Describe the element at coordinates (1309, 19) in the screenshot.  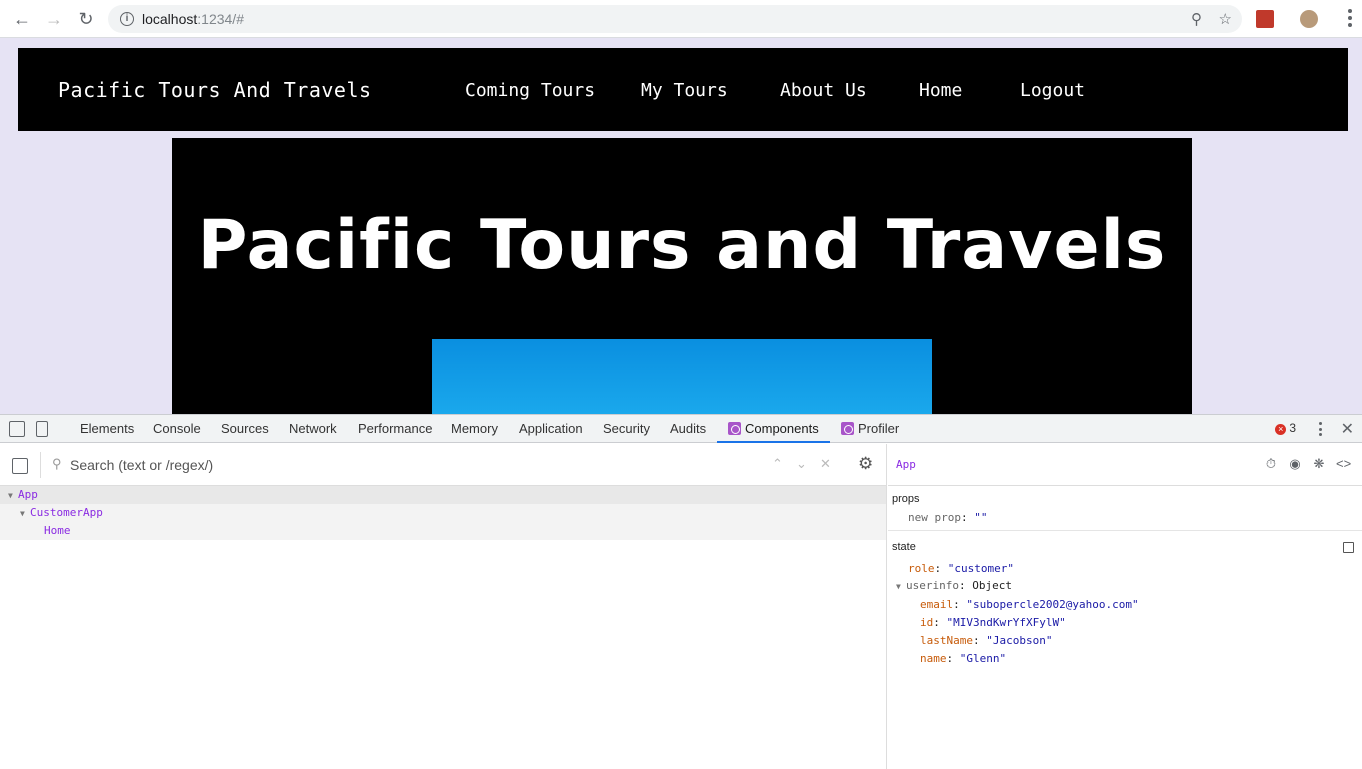
I see `profile-avatar` at that location.